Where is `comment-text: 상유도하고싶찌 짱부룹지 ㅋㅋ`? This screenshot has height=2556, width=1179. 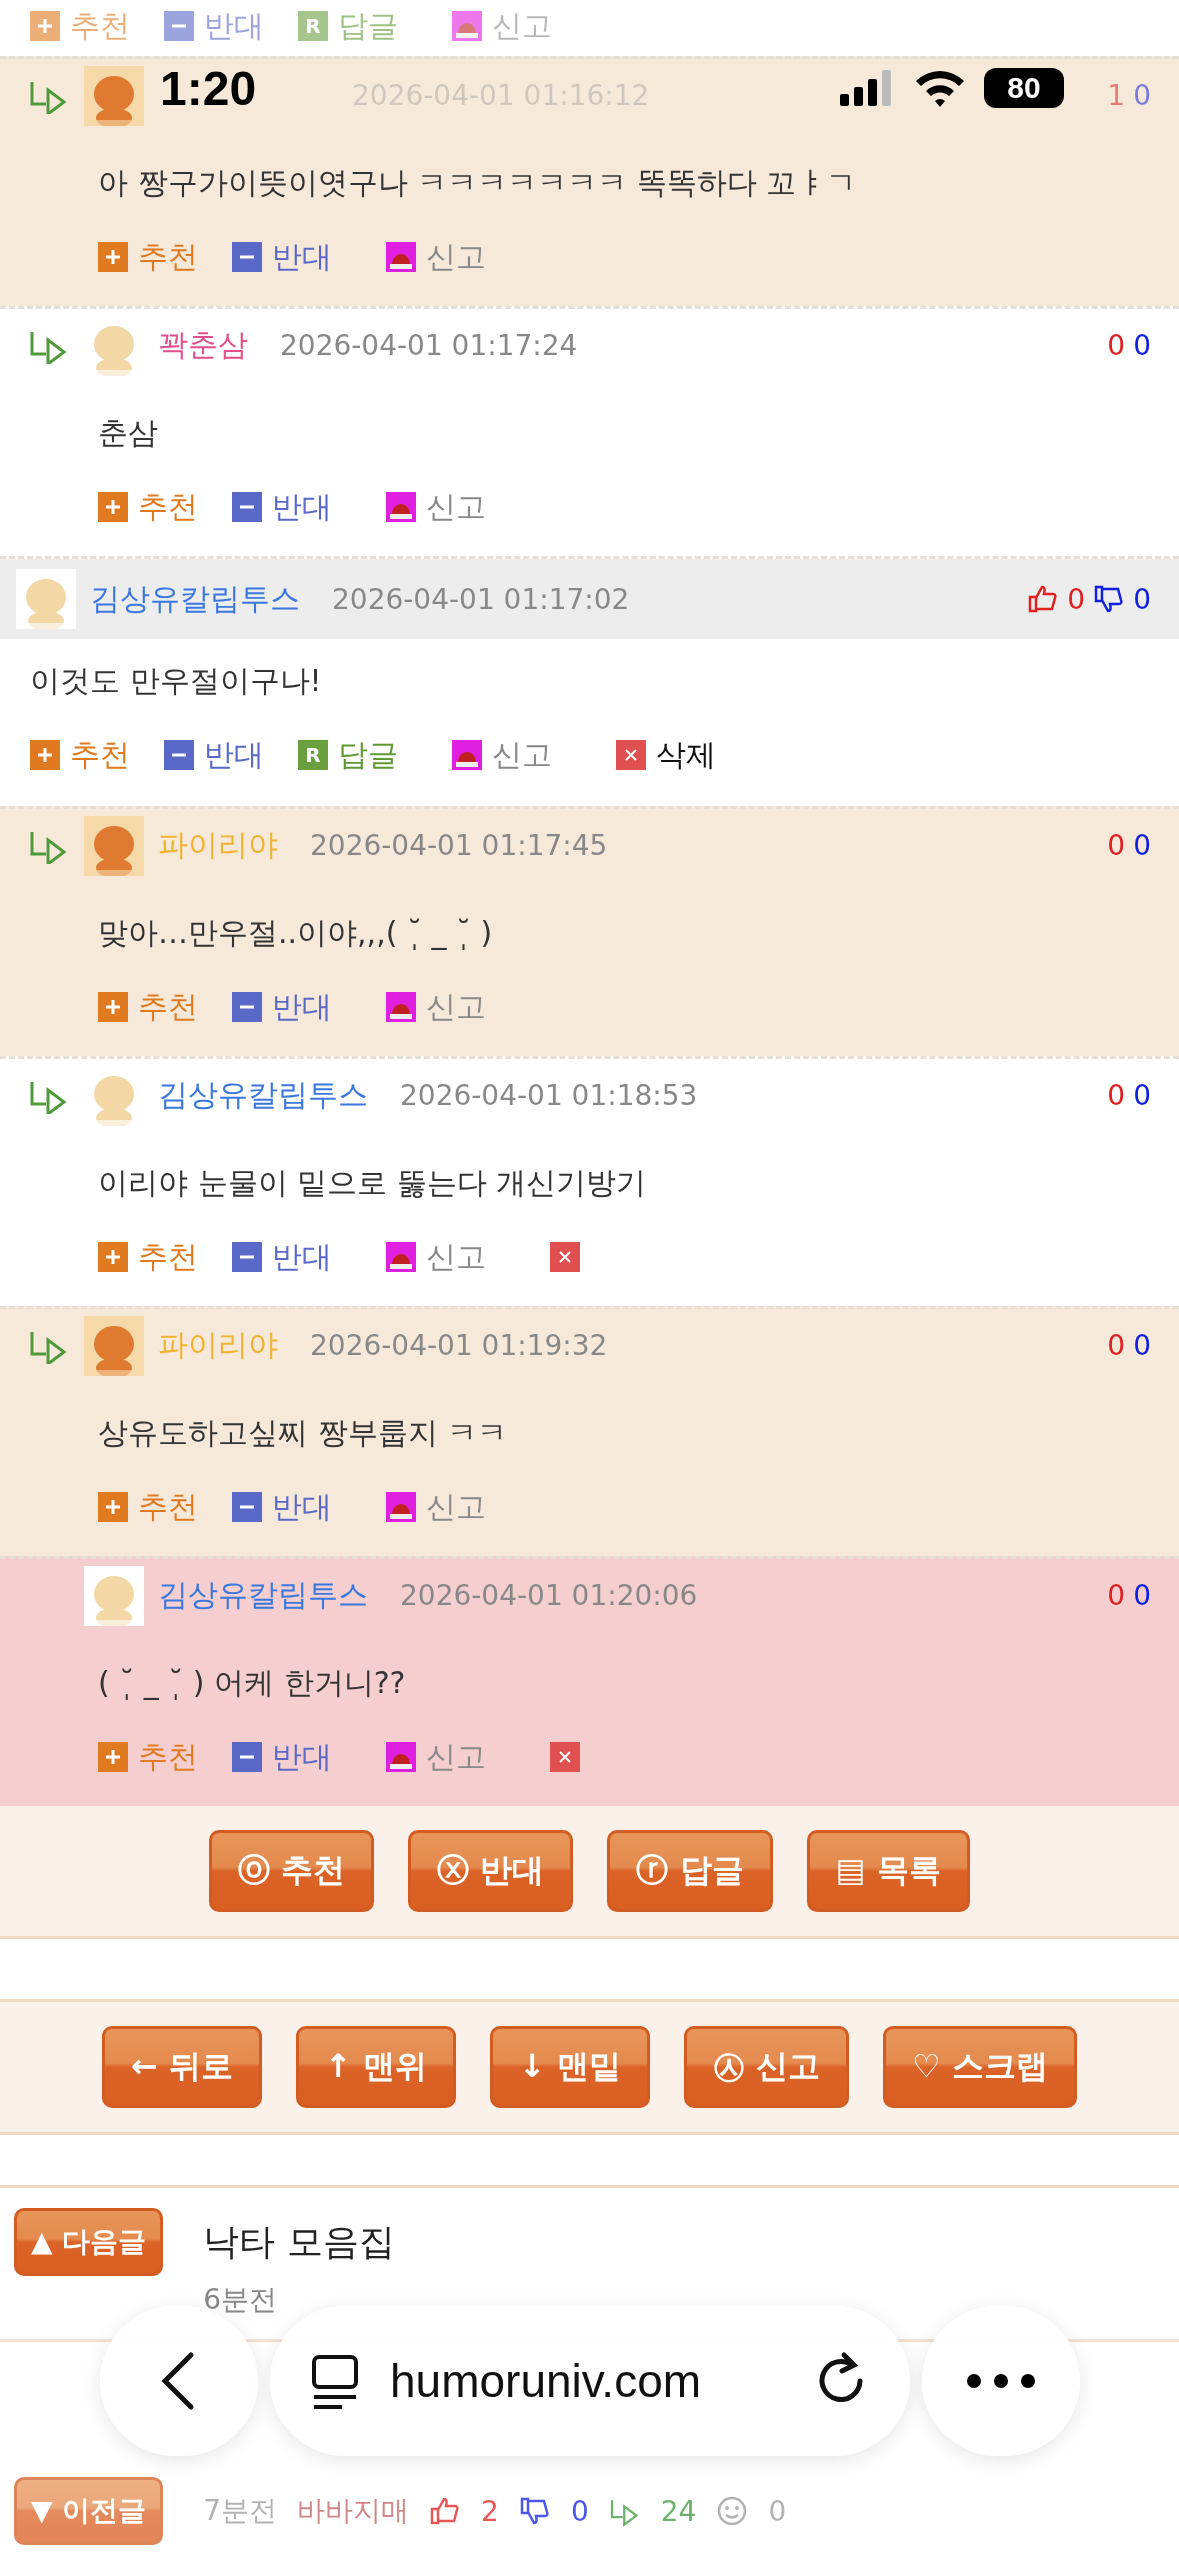 comment-text: 상유도하고싶찌 짱부룹지 ㅋㅋ is located at coordinates (303, 1432).